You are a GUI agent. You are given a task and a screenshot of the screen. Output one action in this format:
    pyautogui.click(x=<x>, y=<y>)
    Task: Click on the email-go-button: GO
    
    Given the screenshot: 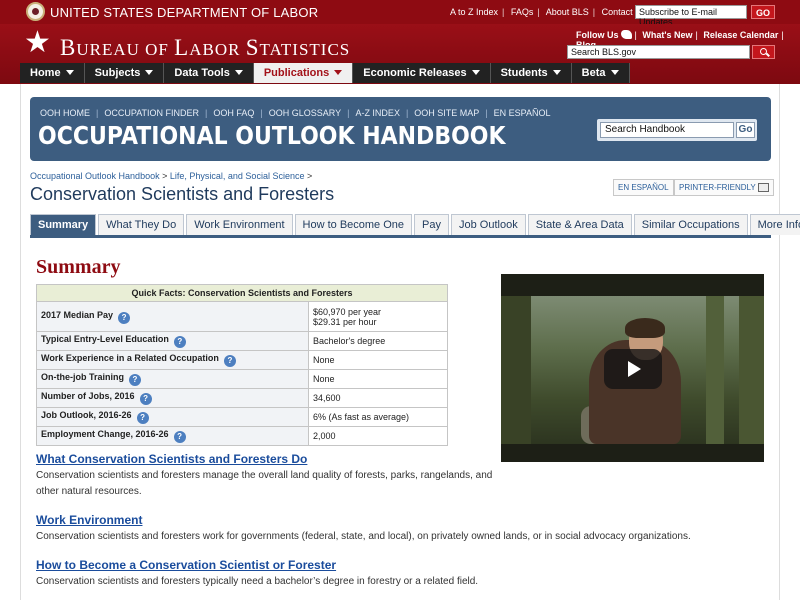 What is the action you would take?
    pyautogui.click(x=763, y=12)
    